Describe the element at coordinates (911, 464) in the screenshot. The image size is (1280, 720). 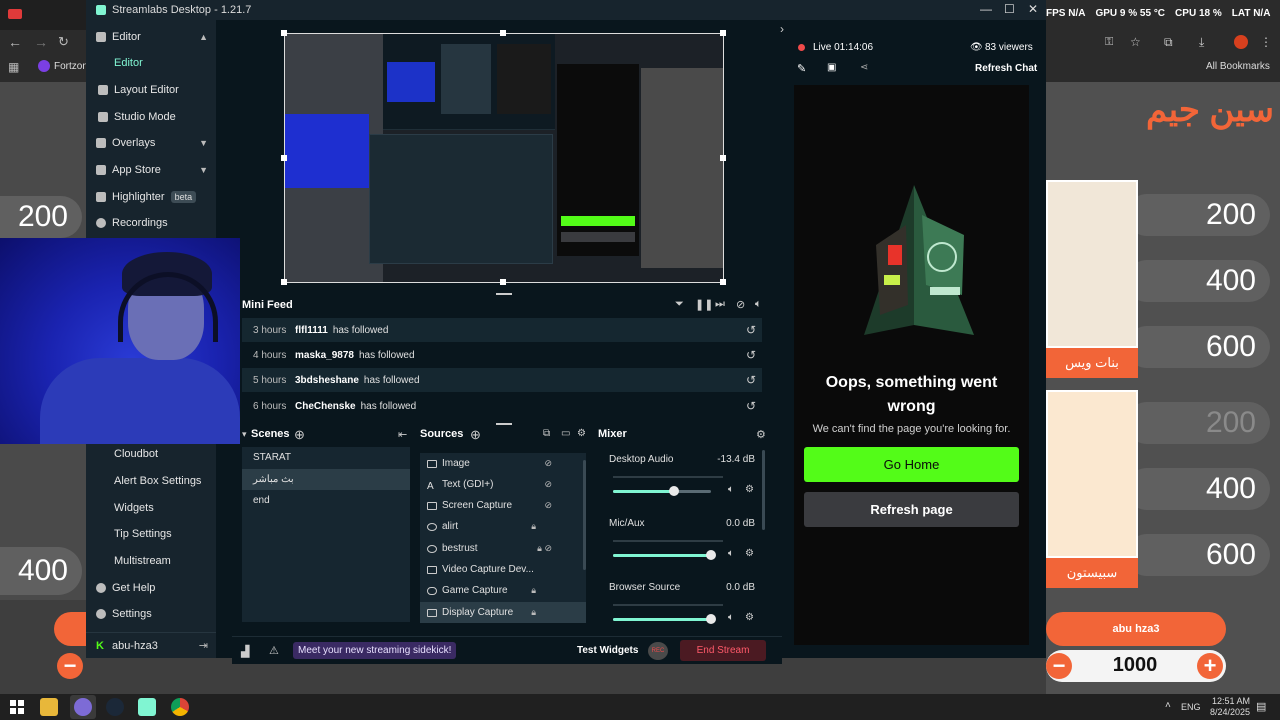
I see `go-home-button: Go Home` at that location.